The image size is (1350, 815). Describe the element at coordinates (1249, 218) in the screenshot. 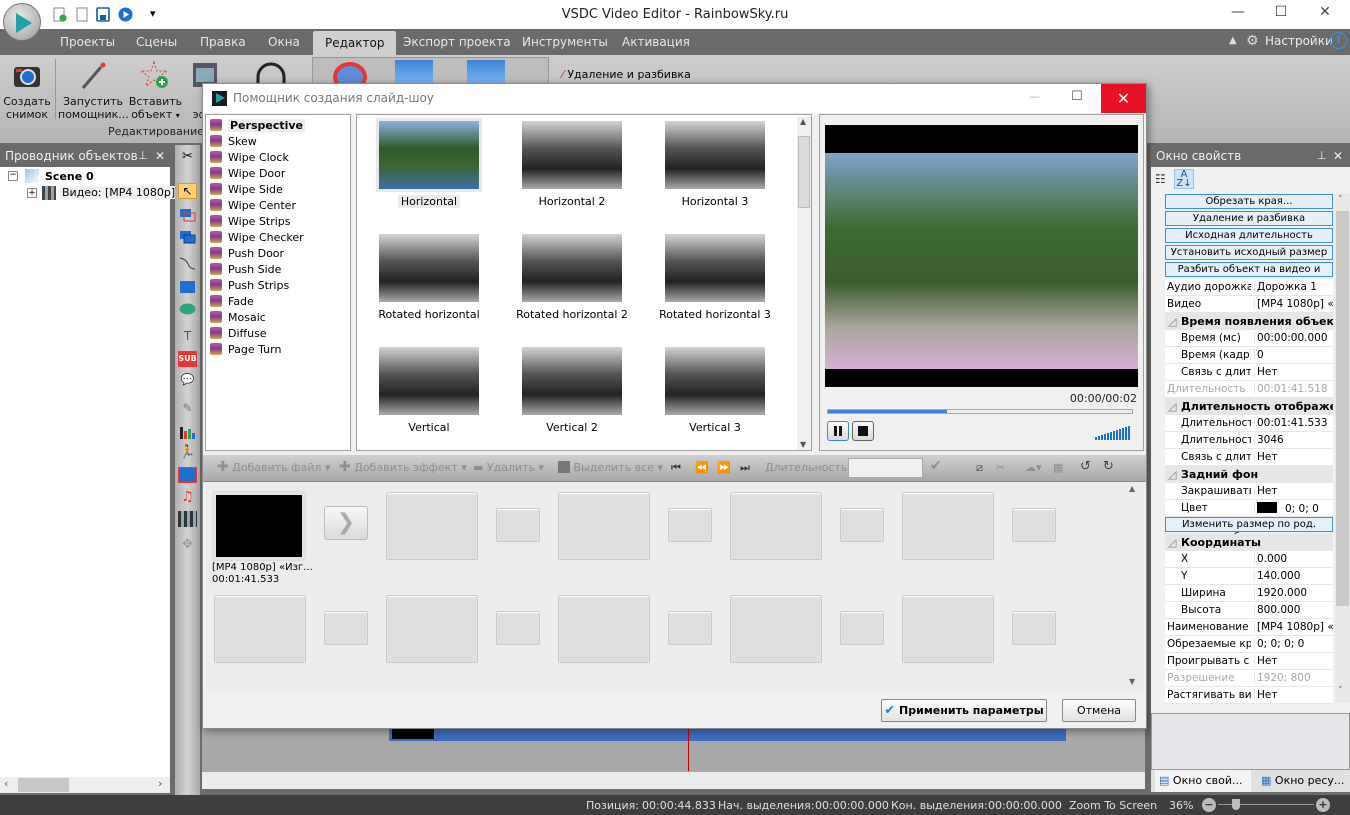

I see `property-action-button: Удаление и разбивка` at that location.